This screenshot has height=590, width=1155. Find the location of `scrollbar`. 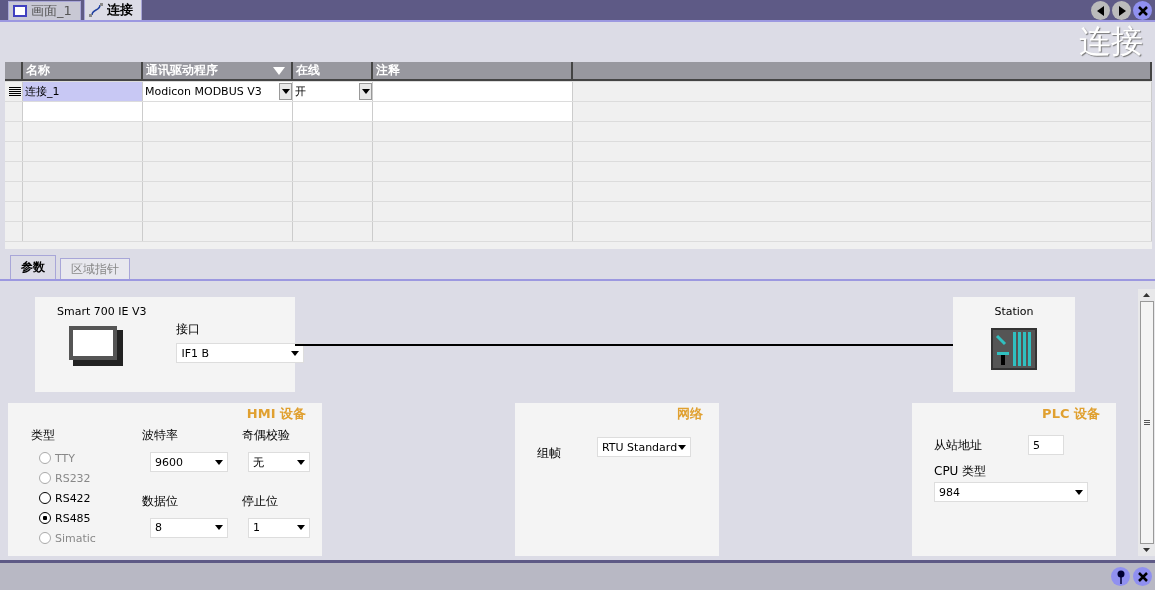

scrollbar is located at coordinates (1146, 422).